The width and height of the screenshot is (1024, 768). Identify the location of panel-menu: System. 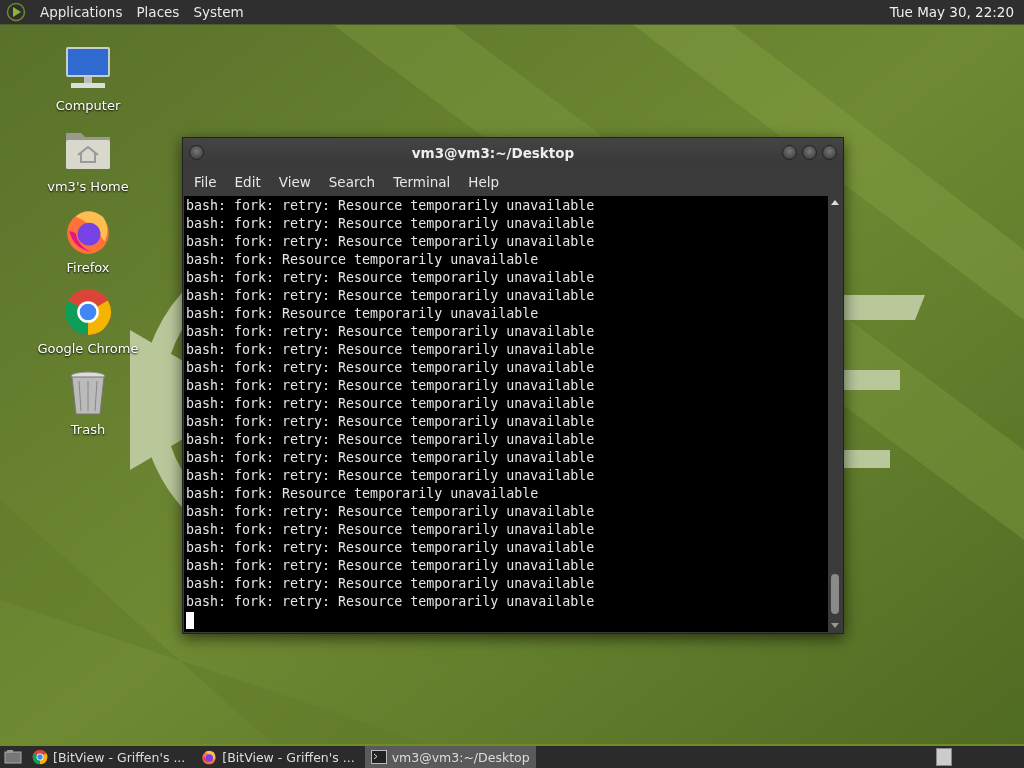
(218, 12).